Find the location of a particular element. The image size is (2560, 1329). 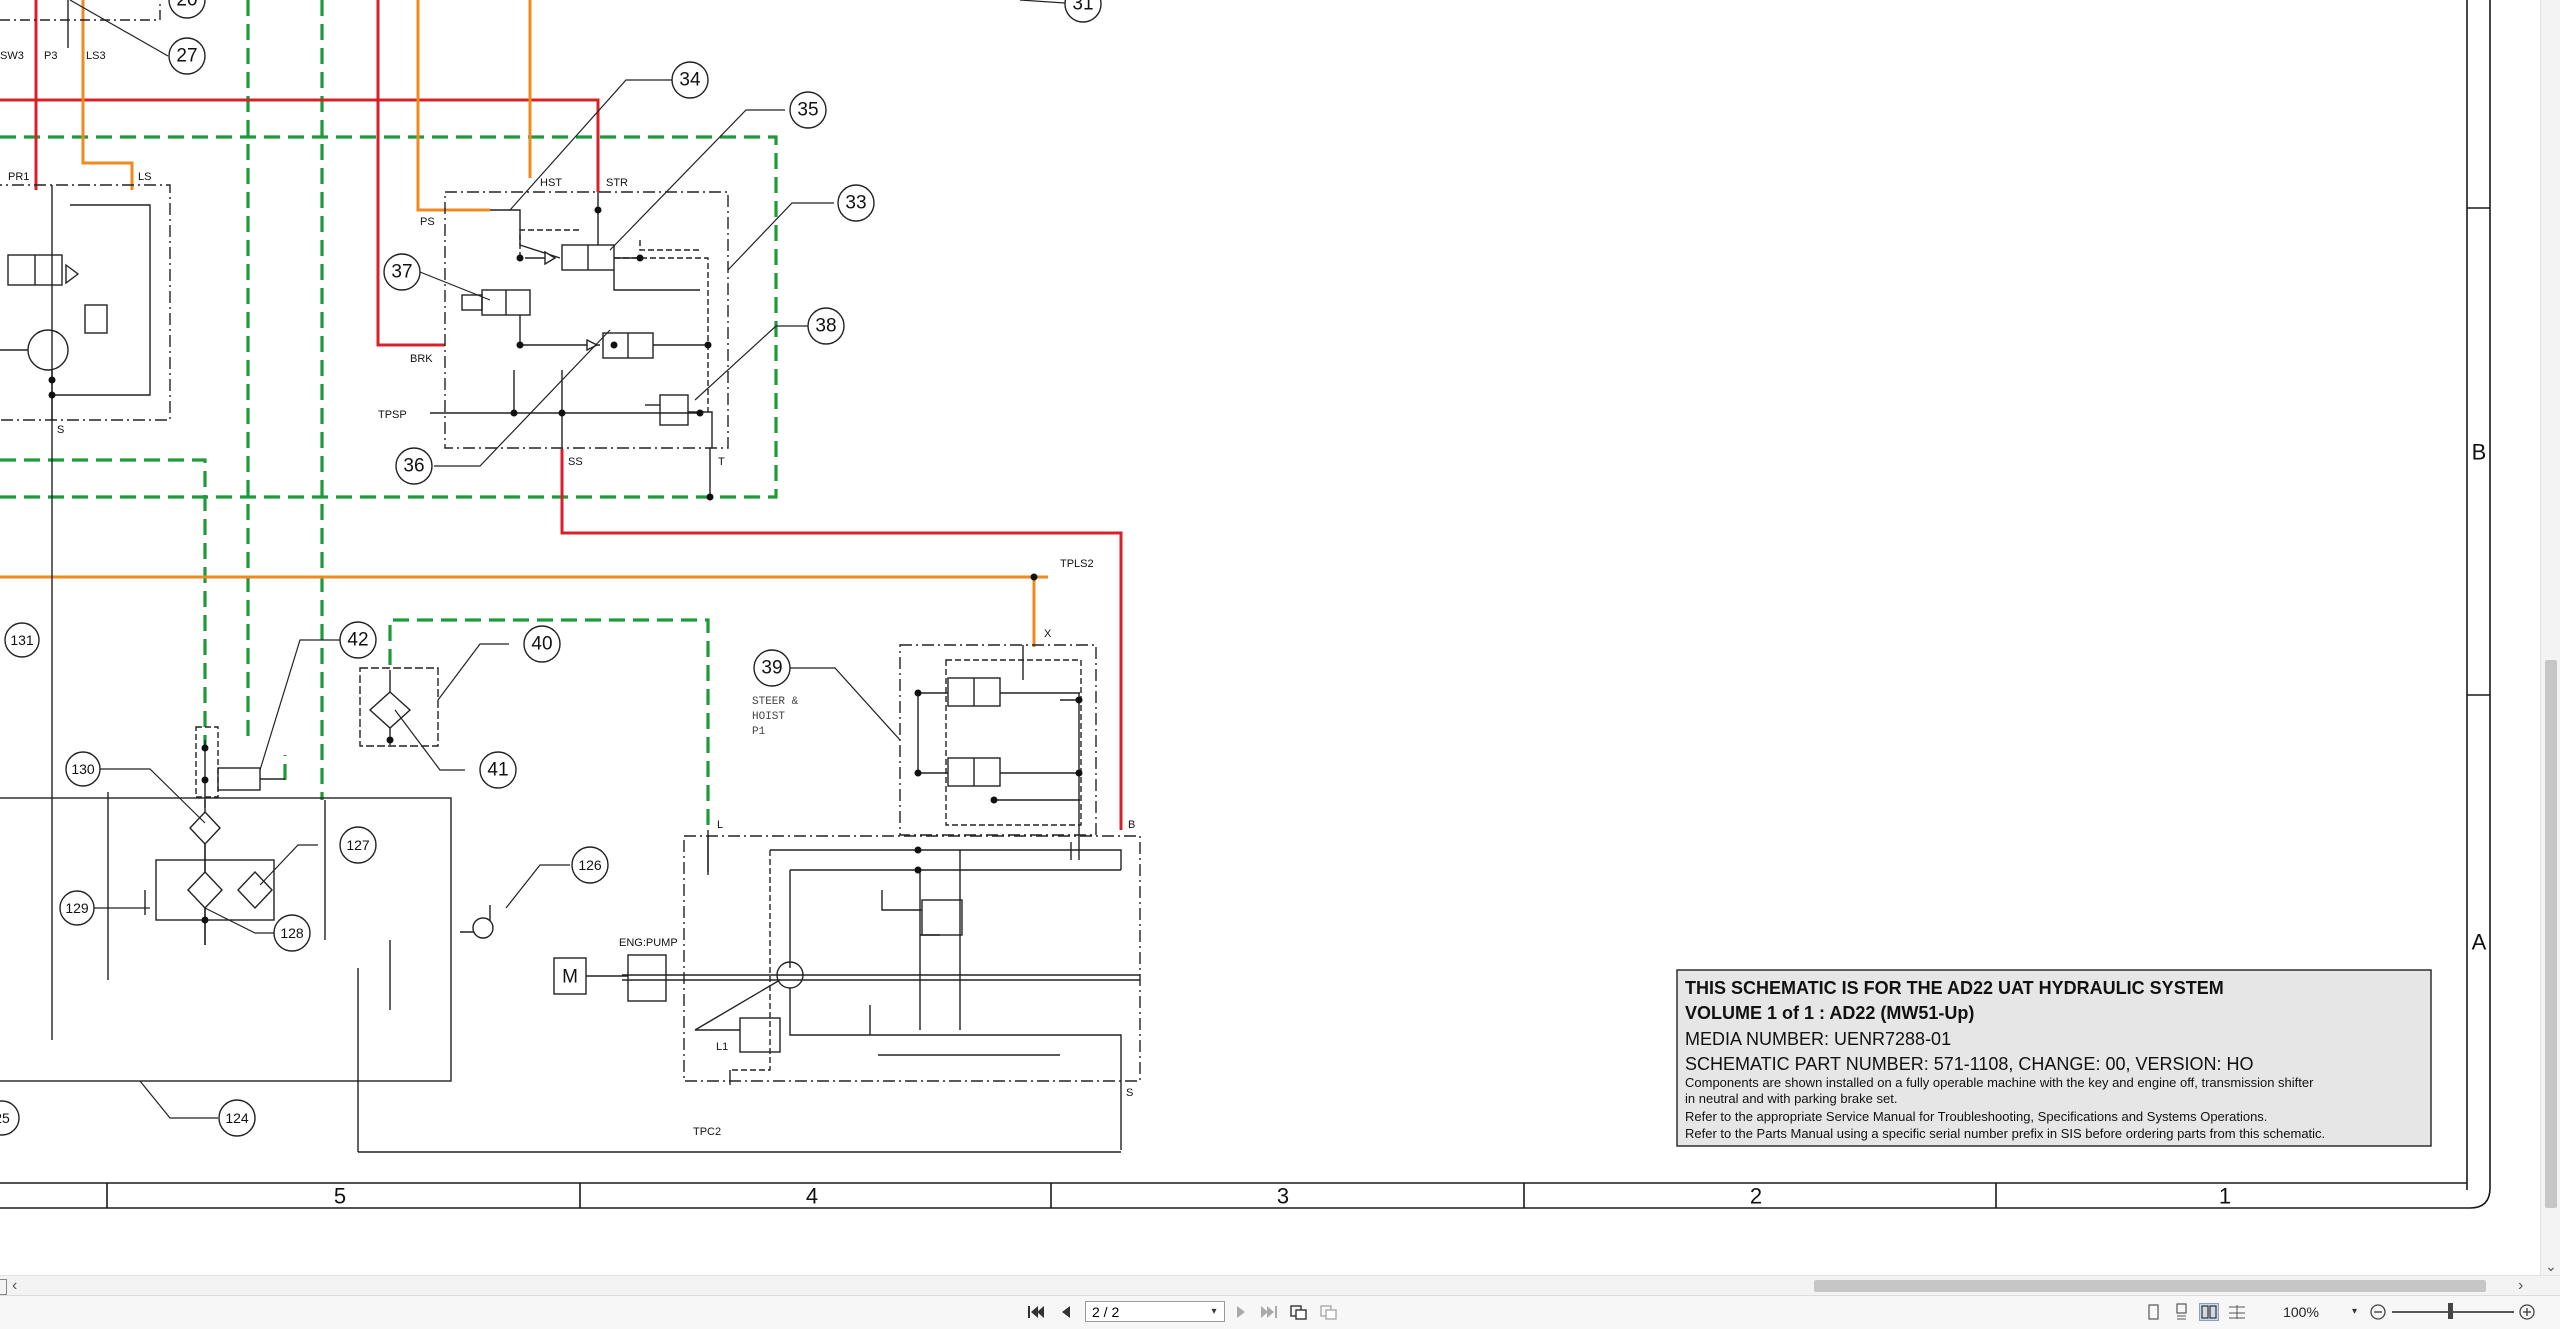

callout-125: 25 is located at coordinates (5, 1118).